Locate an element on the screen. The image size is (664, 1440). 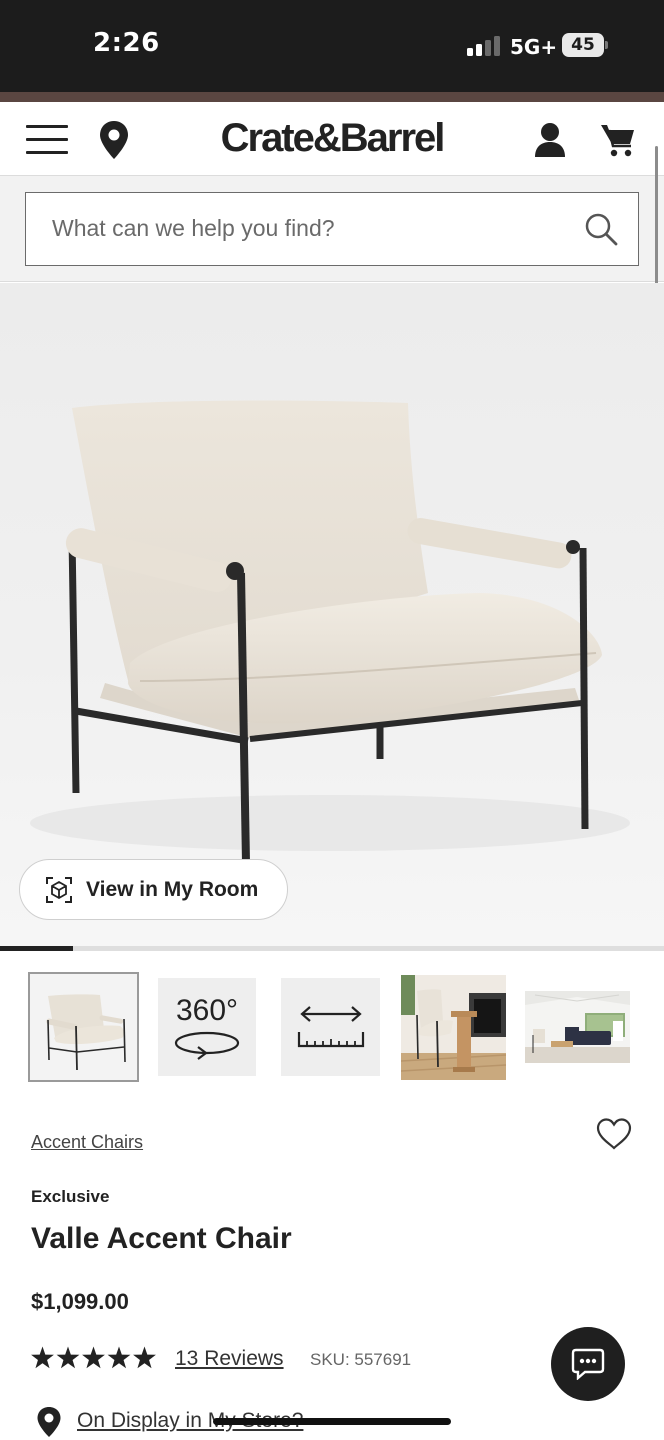
ar-cube-icon is located at coordinates (59, 890).